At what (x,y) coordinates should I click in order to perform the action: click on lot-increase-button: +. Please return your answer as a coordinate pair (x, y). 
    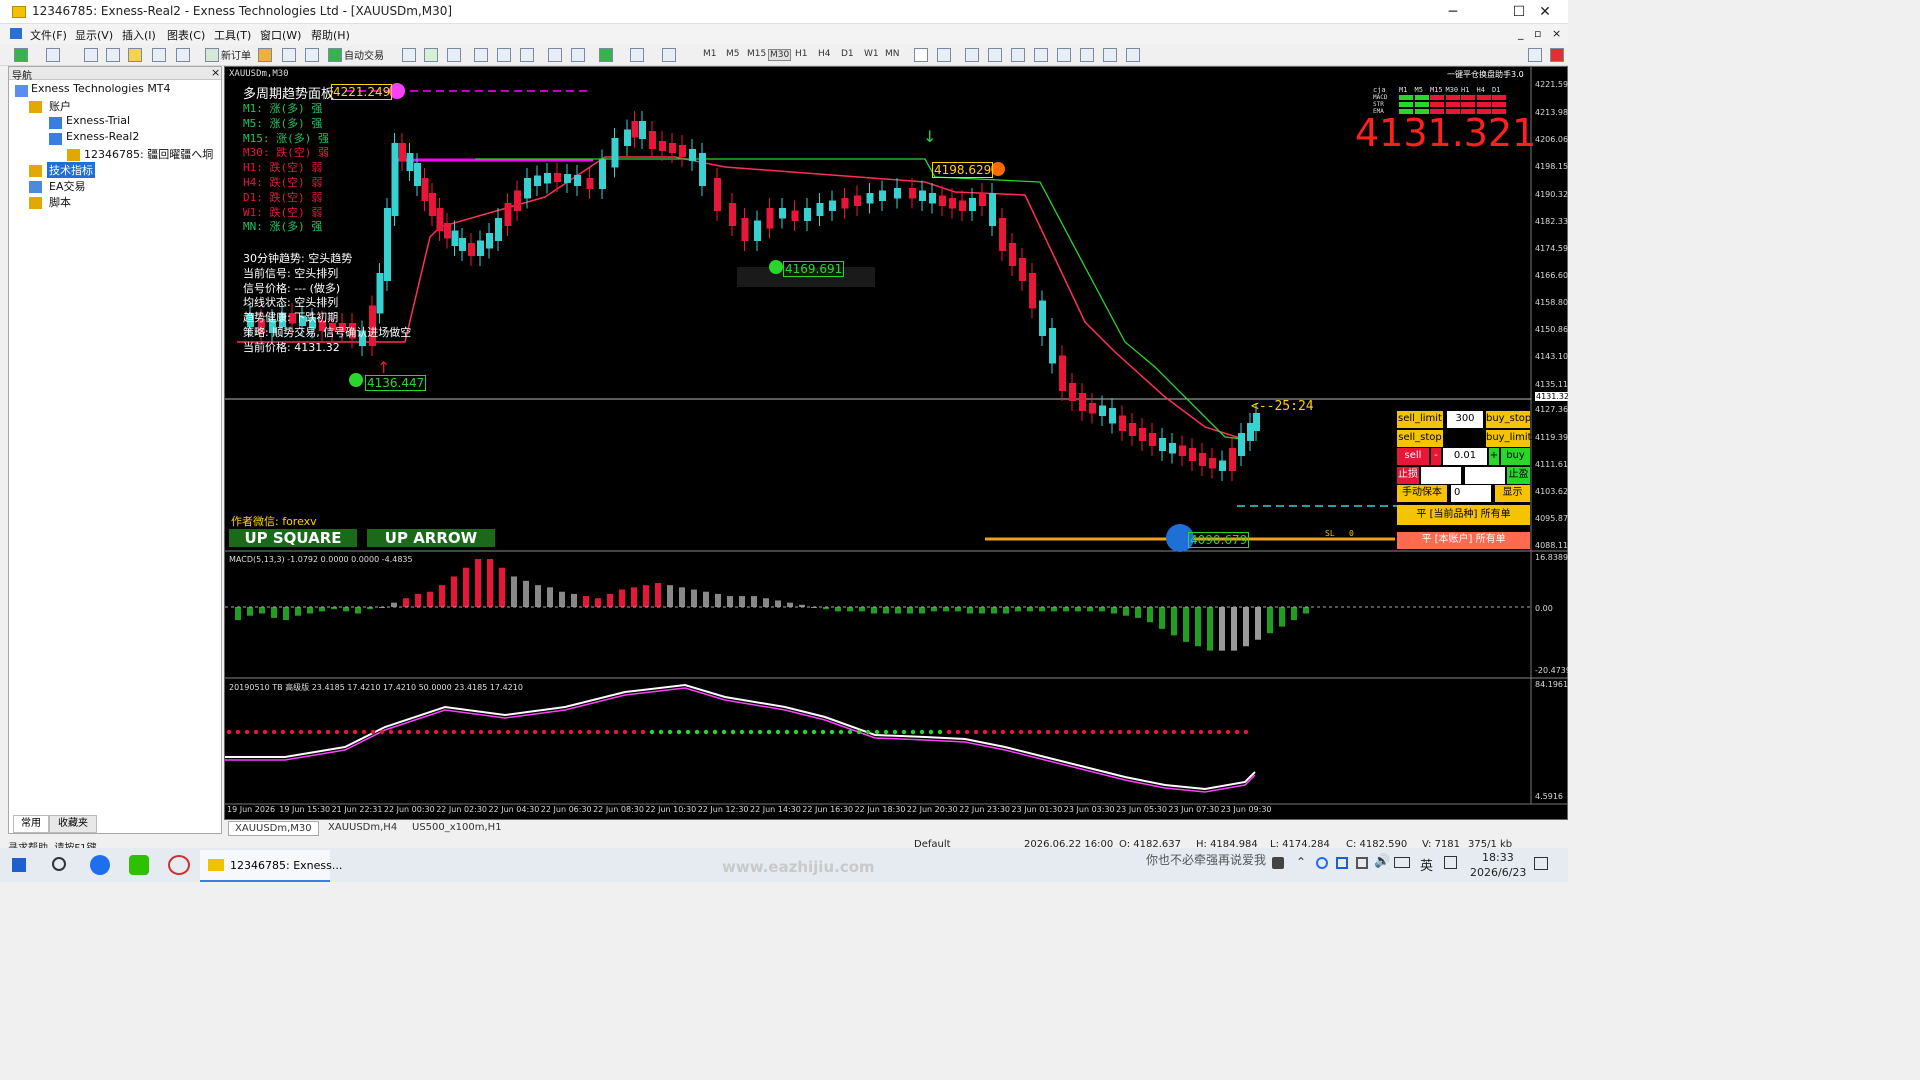
    Looking at the image, I should click on (1494, 456).